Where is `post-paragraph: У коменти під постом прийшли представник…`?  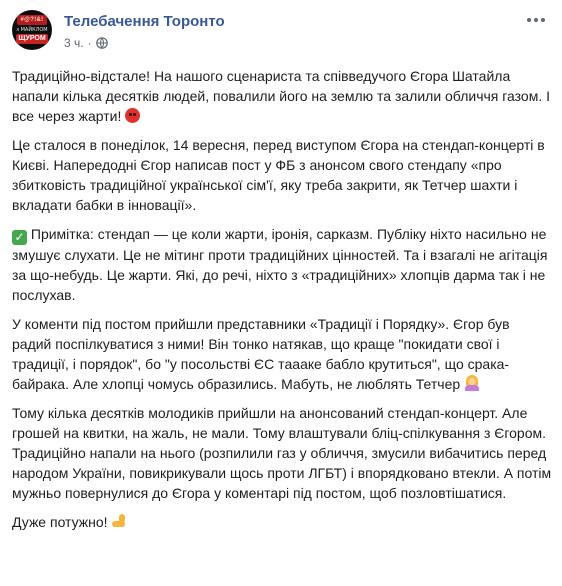 post-paragraph: У коменти під постом прийшли представник… is located at coordinates (261, 354).